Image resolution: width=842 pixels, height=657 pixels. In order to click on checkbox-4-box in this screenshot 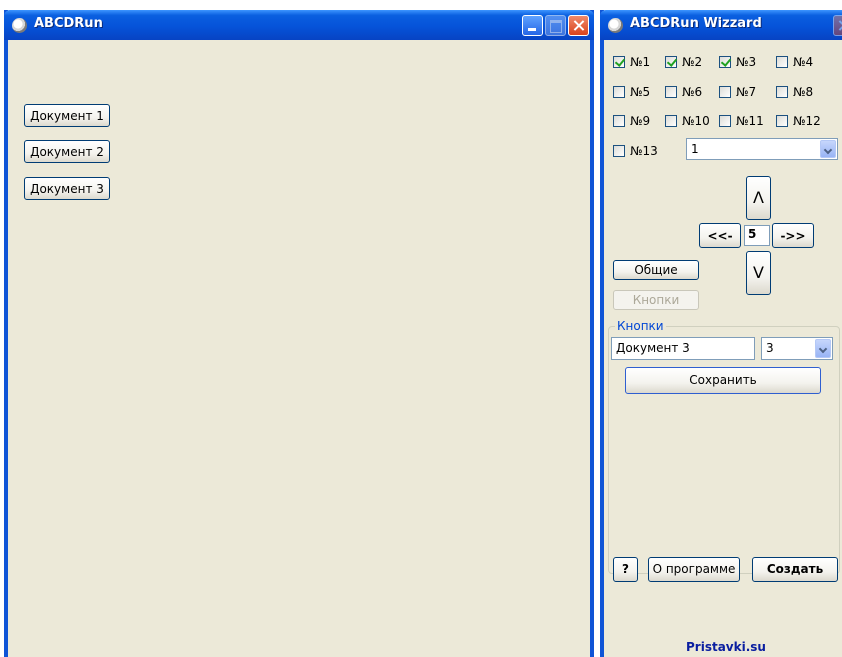, I will do `click(782, 62)`.